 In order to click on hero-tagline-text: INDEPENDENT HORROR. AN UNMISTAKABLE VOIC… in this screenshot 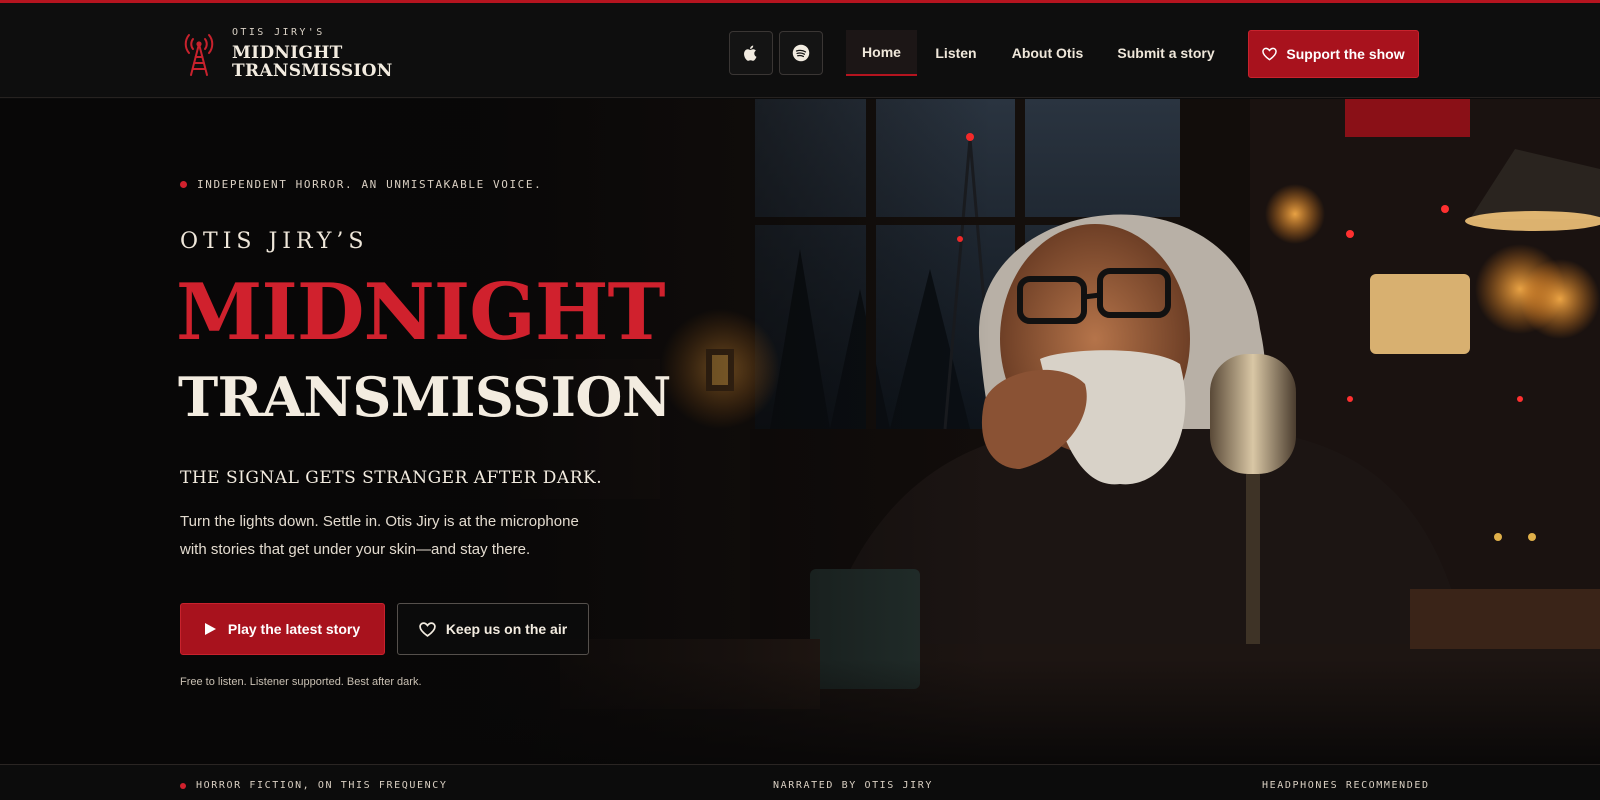, I will do `click(370, 184)`.